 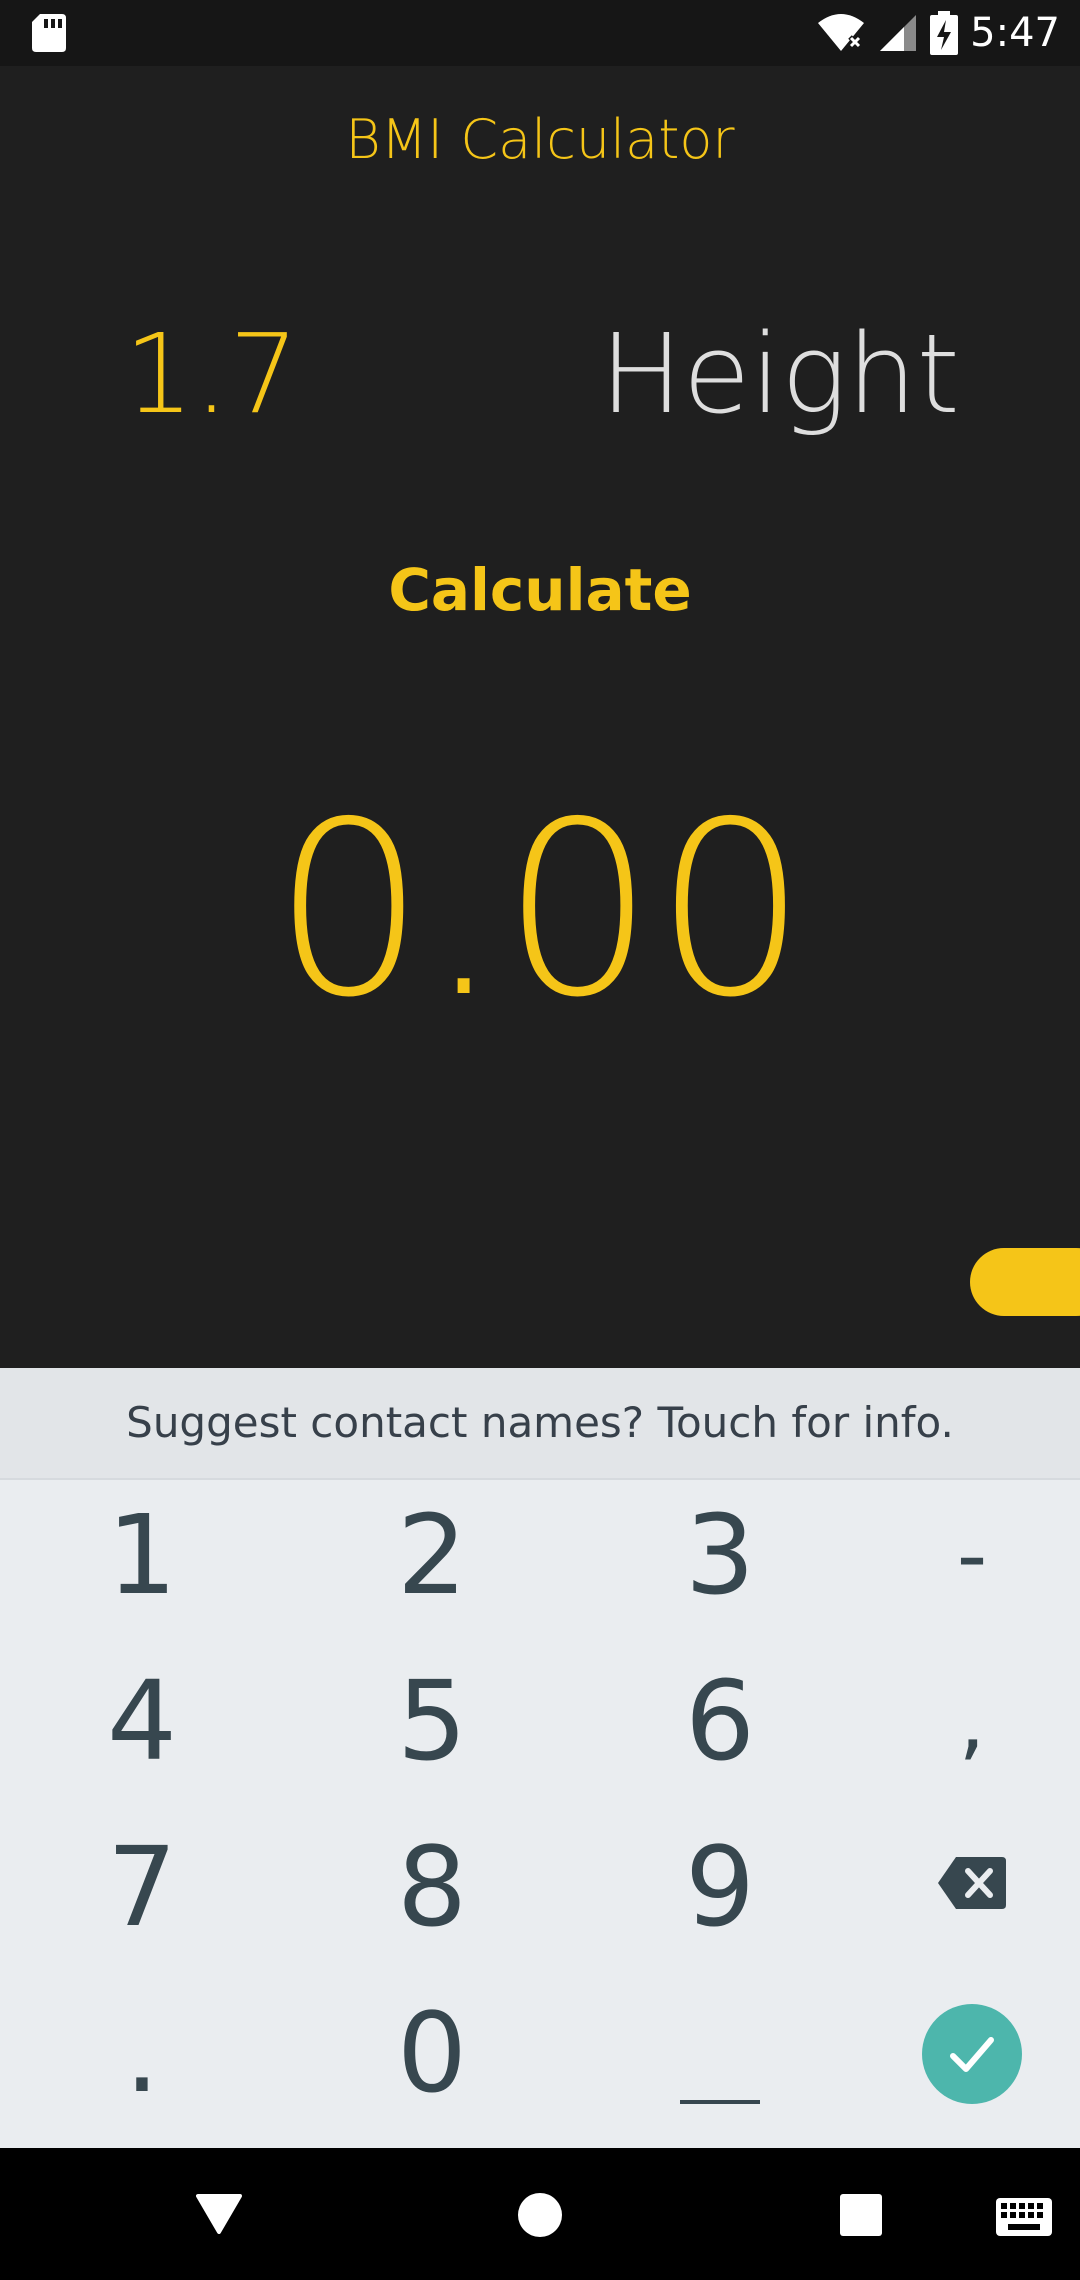 What do you see at coordinates (219, 2214) in the screenshot?
I see `back-icon` at bounding box center [219, 2214].